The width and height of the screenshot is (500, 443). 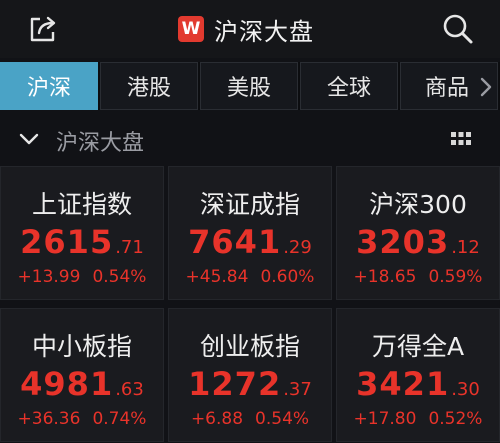 I want to click on index-card-wind-all-a: 万得全A 3421.30 +17.80 0.52%, so click(x=418, y=375).